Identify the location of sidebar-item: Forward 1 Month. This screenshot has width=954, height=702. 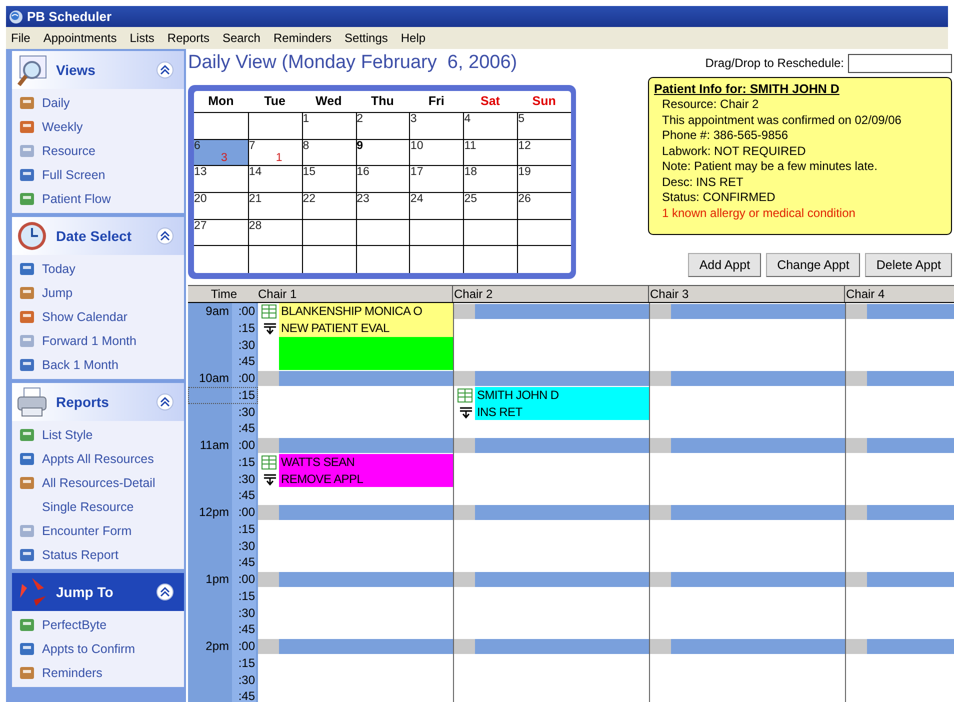
(89, 341).